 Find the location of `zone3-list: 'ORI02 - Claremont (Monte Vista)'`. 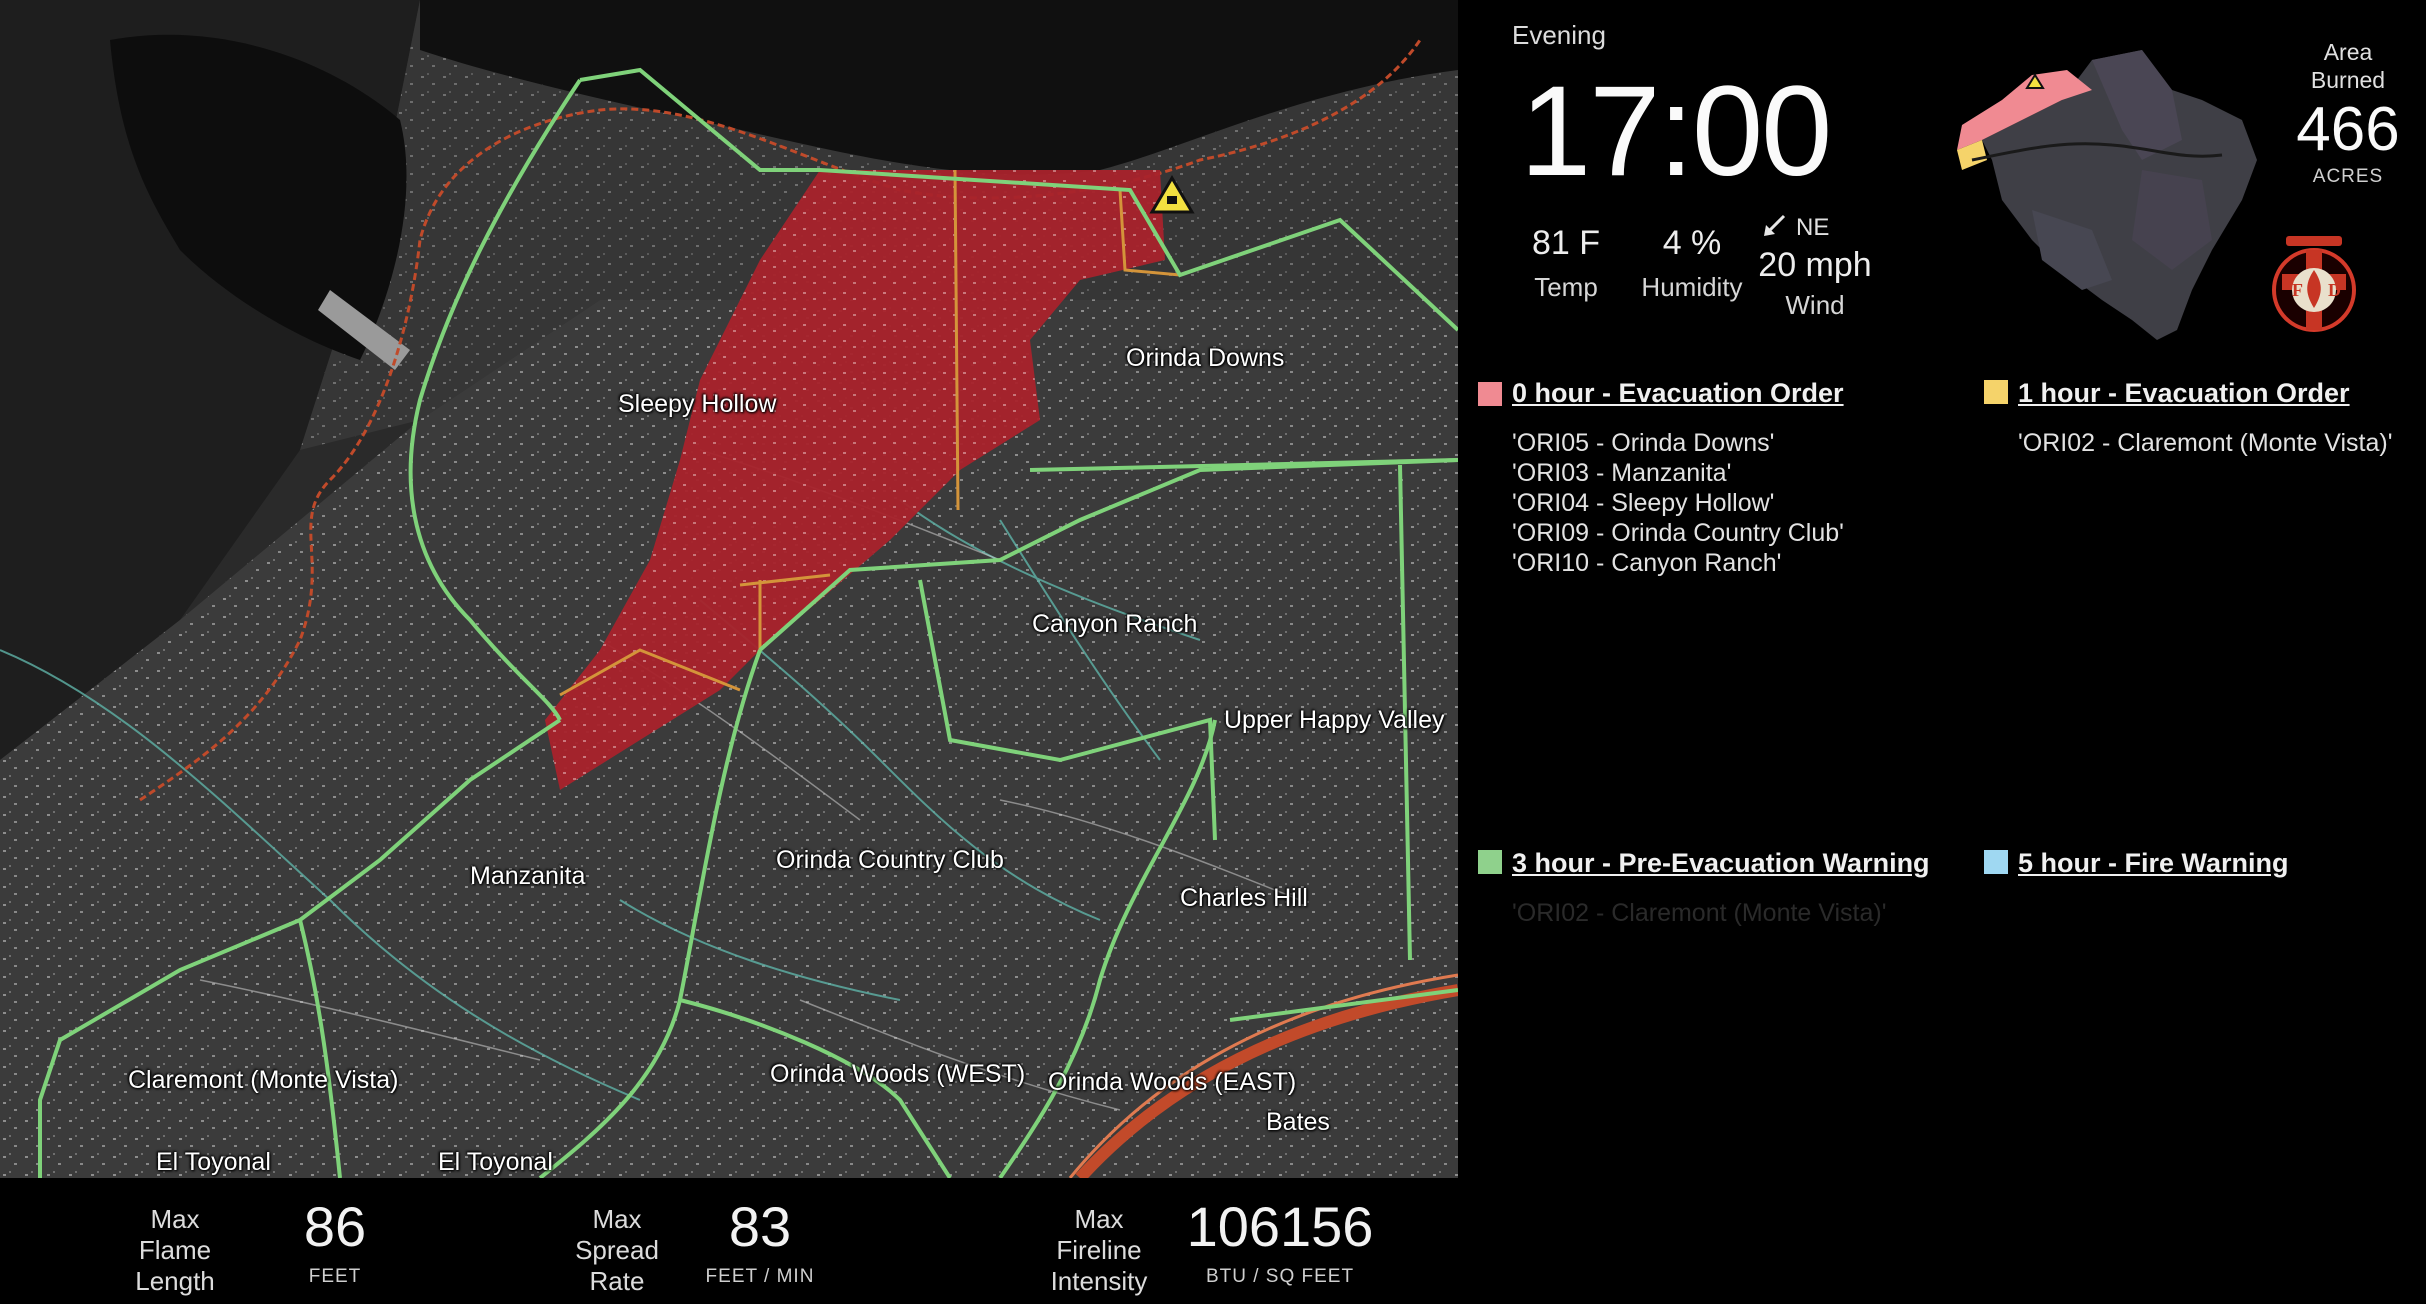

zone3-list: 'ORI02 - Claremont (Monte Vista)' is located at coordinates (1699, 913).